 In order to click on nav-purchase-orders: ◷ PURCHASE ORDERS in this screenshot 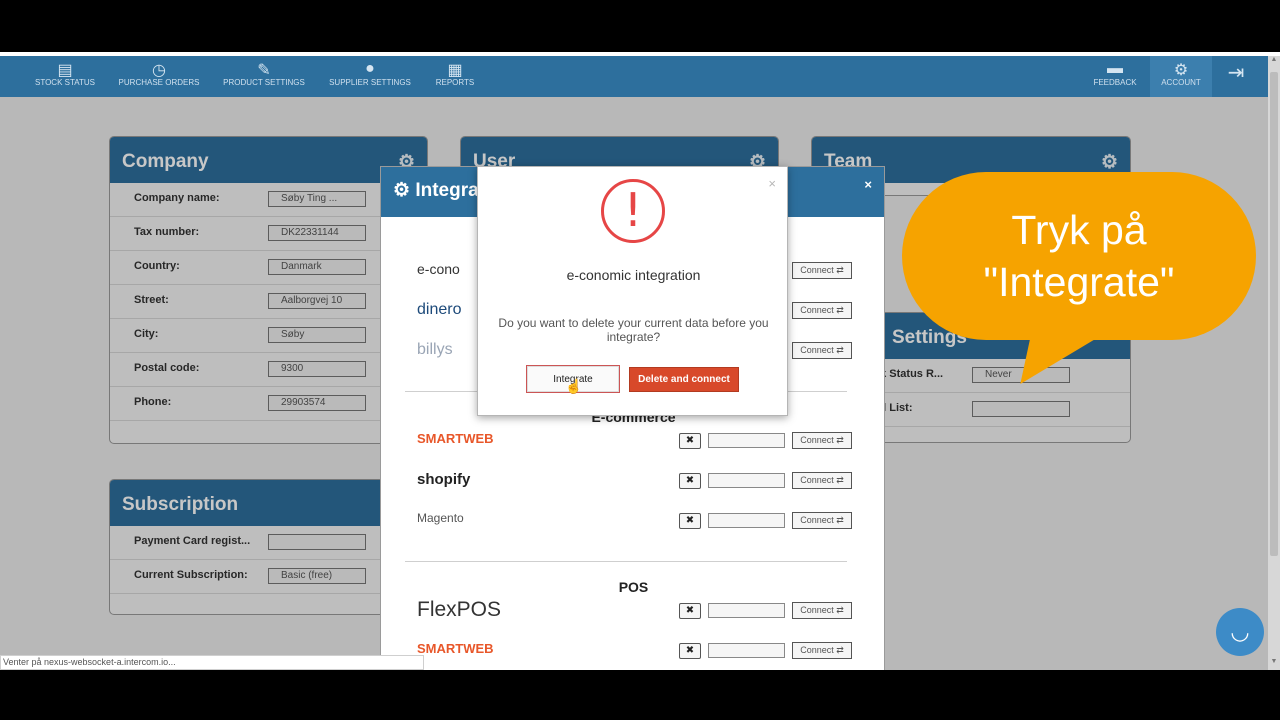, I will do `click(159, 76)`.